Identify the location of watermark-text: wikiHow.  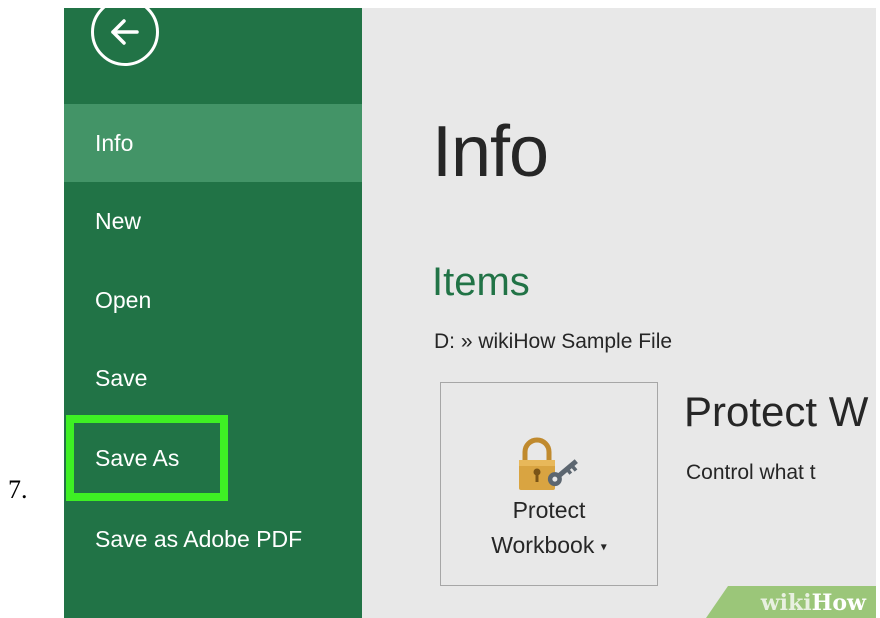
(813, 603).